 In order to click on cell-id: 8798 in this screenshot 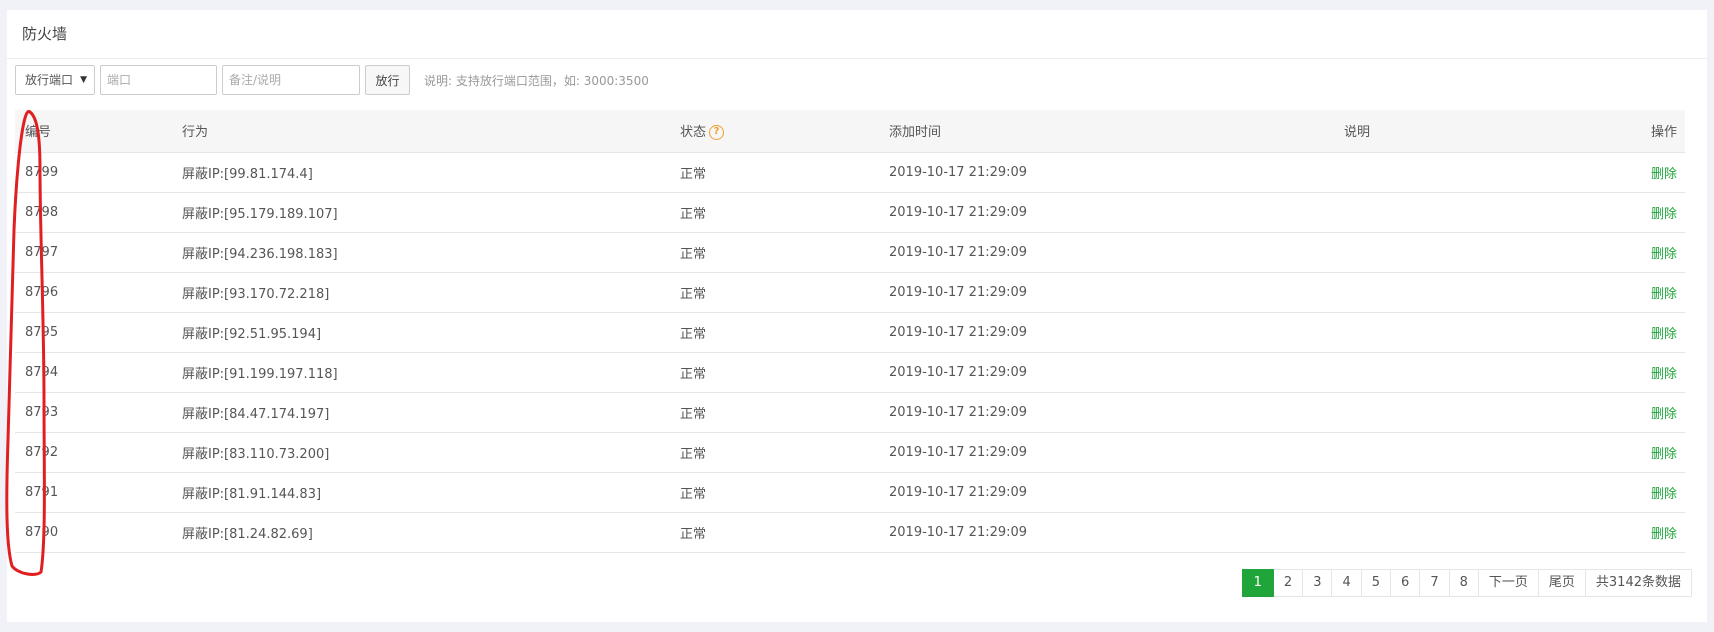, I will do `click(93, 212)`.